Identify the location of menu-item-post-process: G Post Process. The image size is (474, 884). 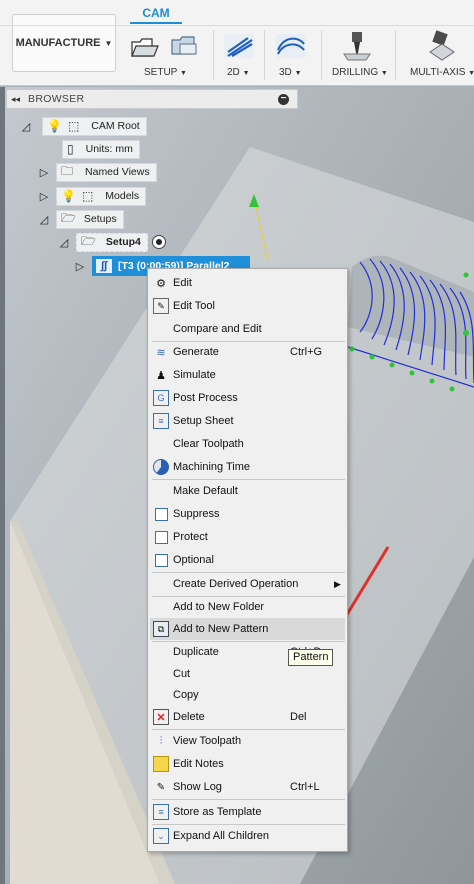
(247, 398).